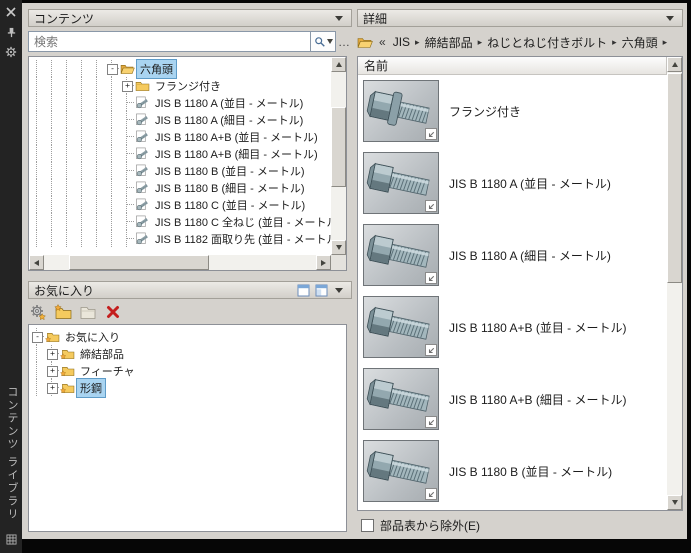  I want to click on delete-favorite-button, so click(113, 312).